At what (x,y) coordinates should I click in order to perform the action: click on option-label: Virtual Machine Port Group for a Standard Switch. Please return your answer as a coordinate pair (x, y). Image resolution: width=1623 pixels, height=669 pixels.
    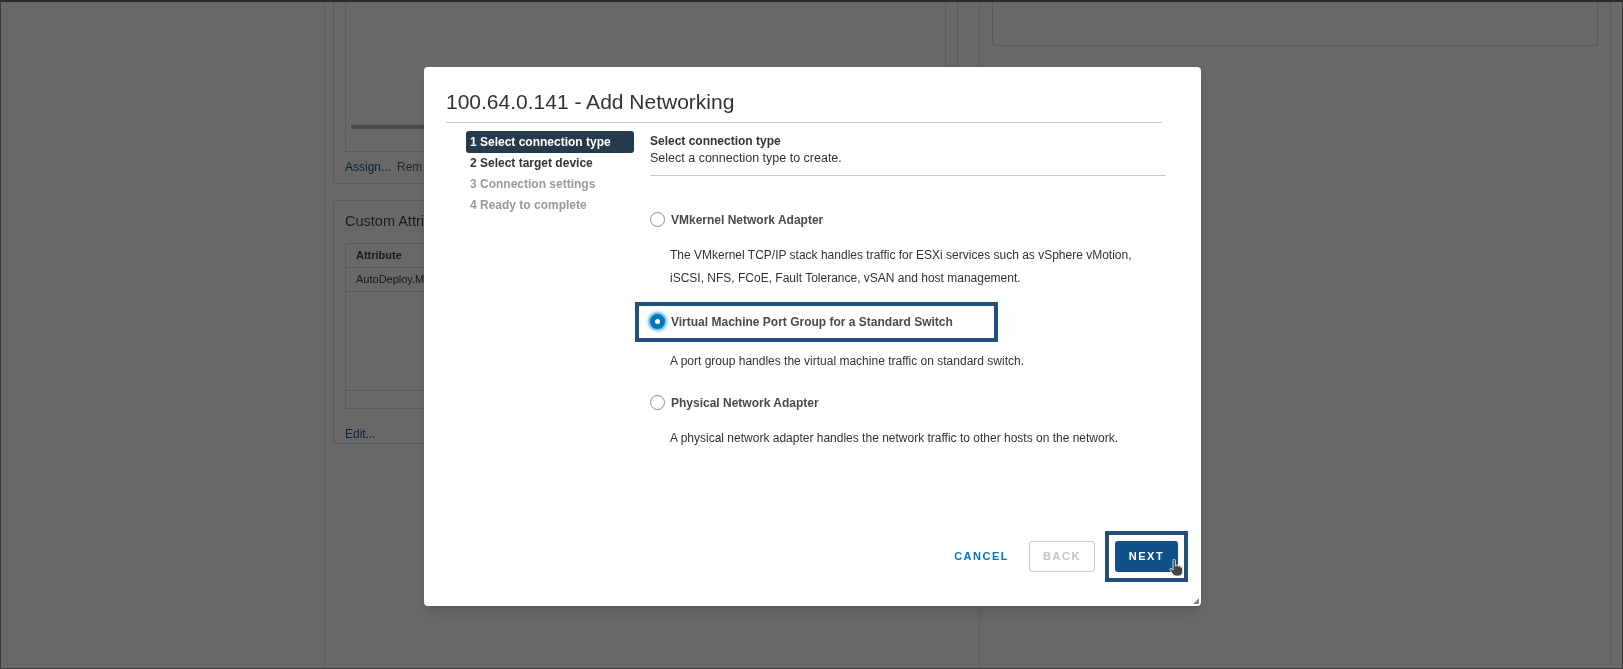
    Looking at the image, I should click on (812, 322).